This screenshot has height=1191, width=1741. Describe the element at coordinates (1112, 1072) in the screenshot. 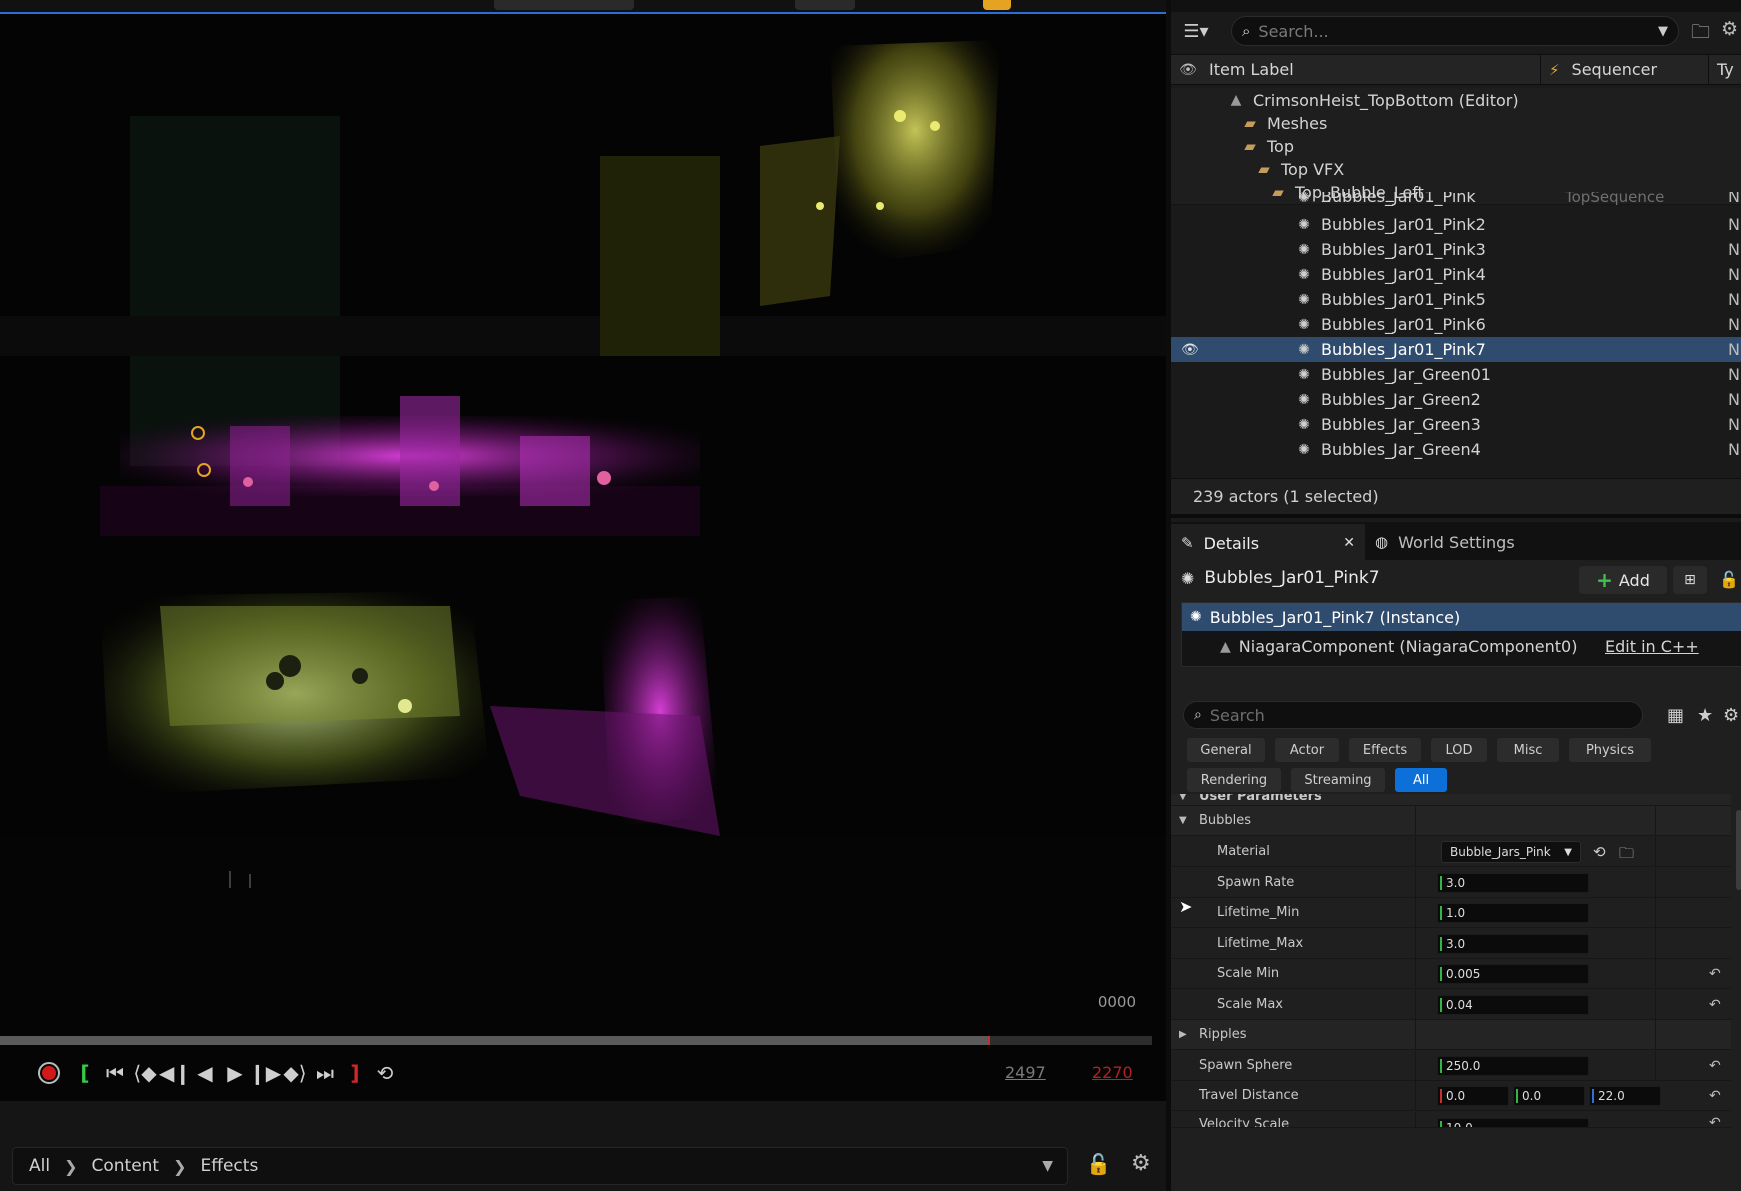

I see `frame-end-readout: 2270` at that location.